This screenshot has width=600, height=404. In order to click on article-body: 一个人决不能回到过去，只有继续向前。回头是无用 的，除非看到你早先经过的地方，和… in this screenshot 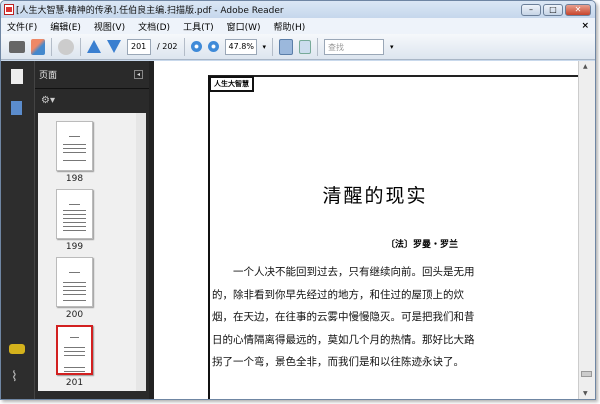, I will do `click(360, 317)`.